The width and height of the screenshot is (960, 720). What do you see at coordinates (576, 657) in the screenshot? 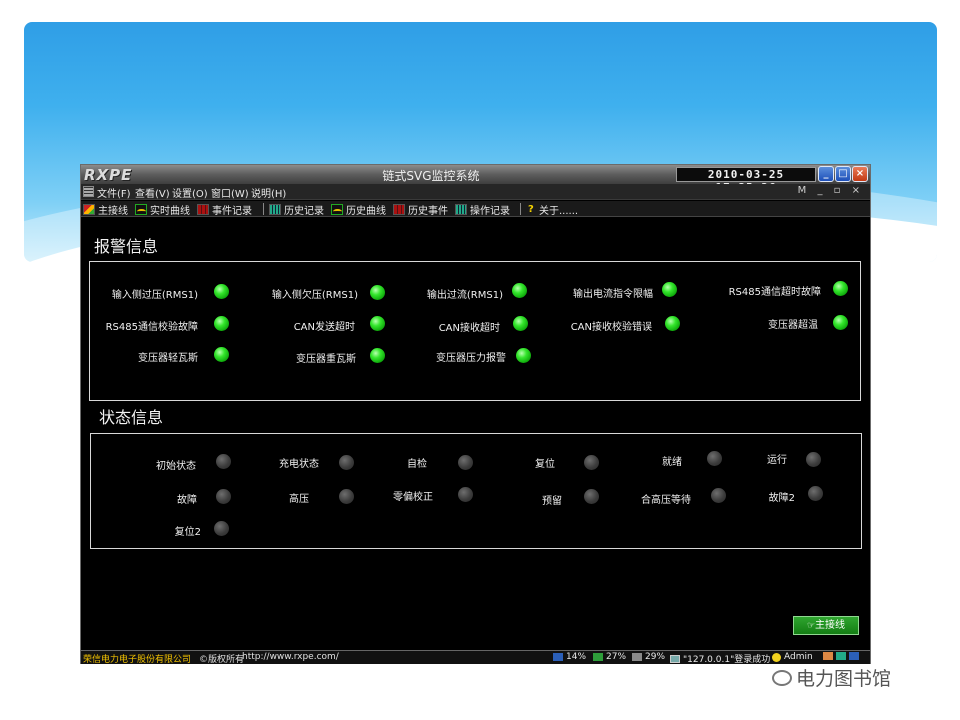
I see `cpu-usage-value: 14%` at bounding box center [576, 657].